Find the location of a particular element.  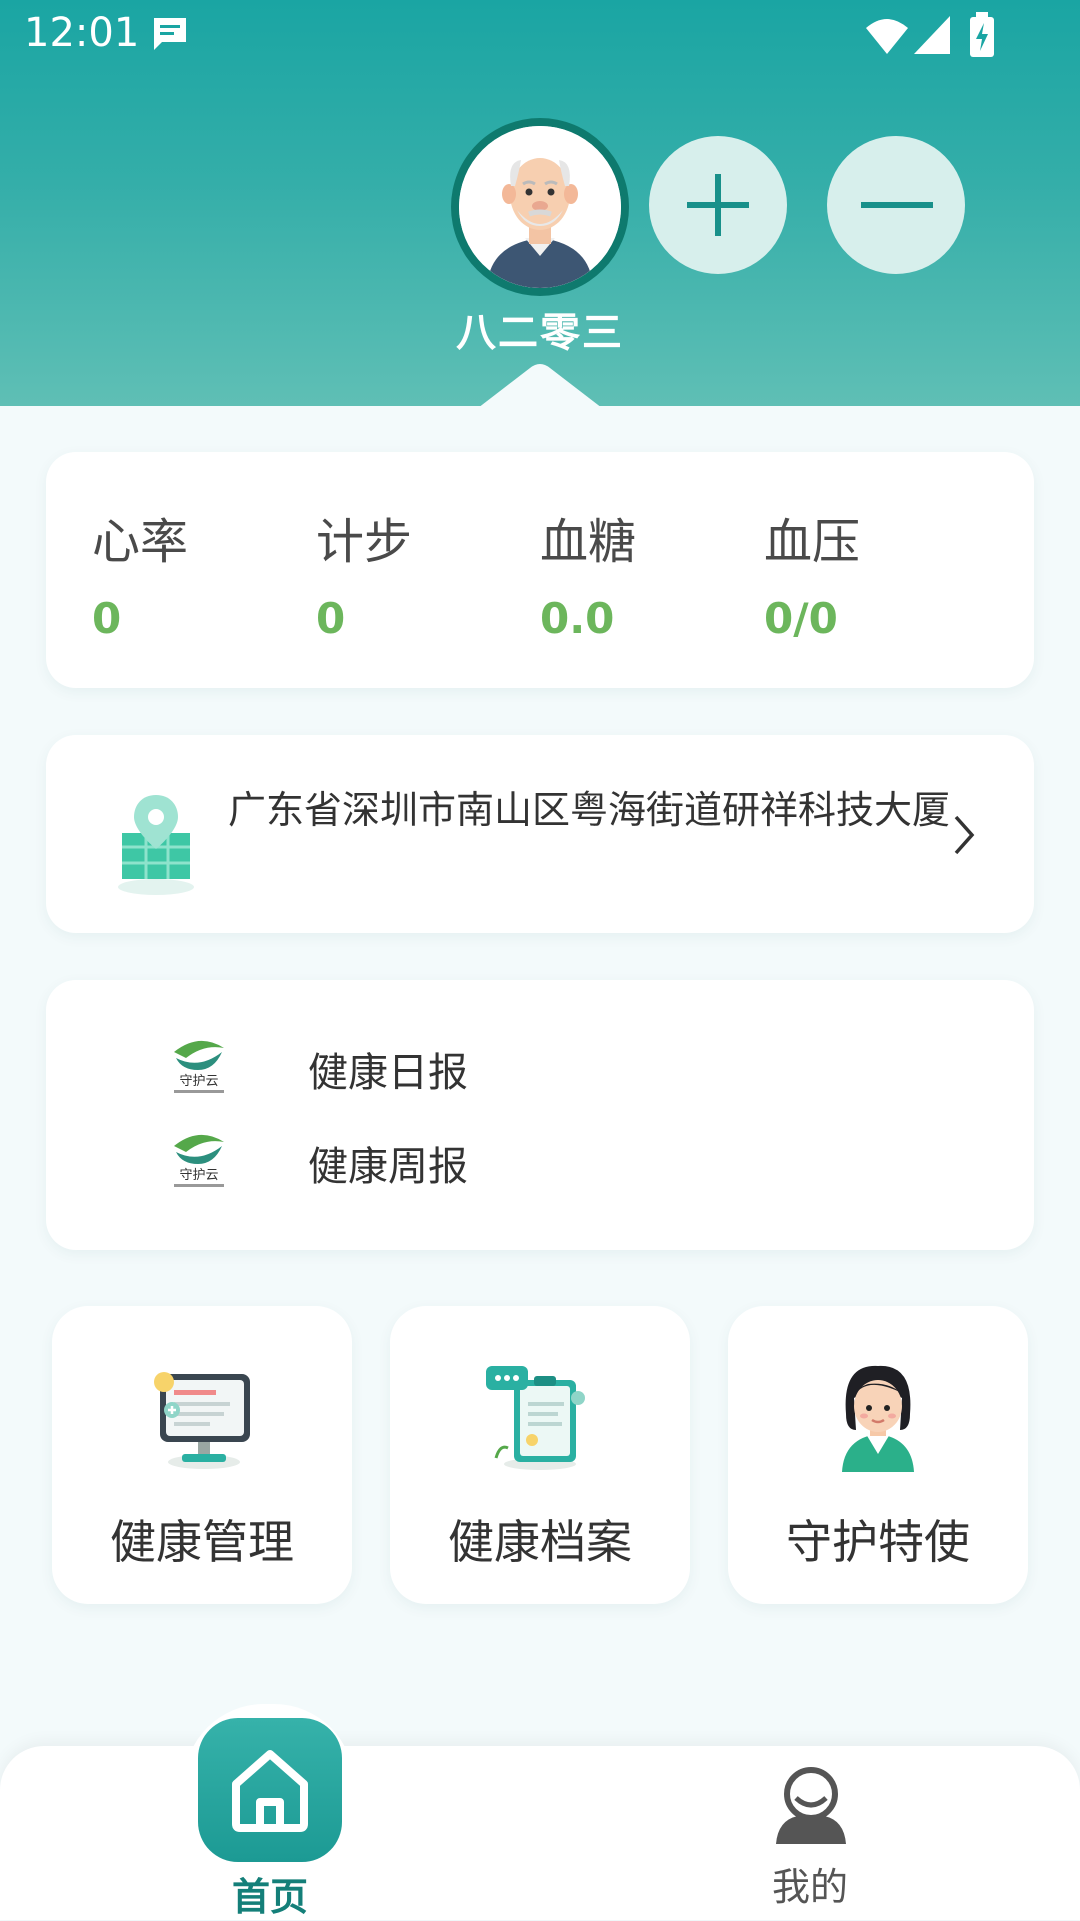

battery-charging-icon is located at coordinates (982, 37).